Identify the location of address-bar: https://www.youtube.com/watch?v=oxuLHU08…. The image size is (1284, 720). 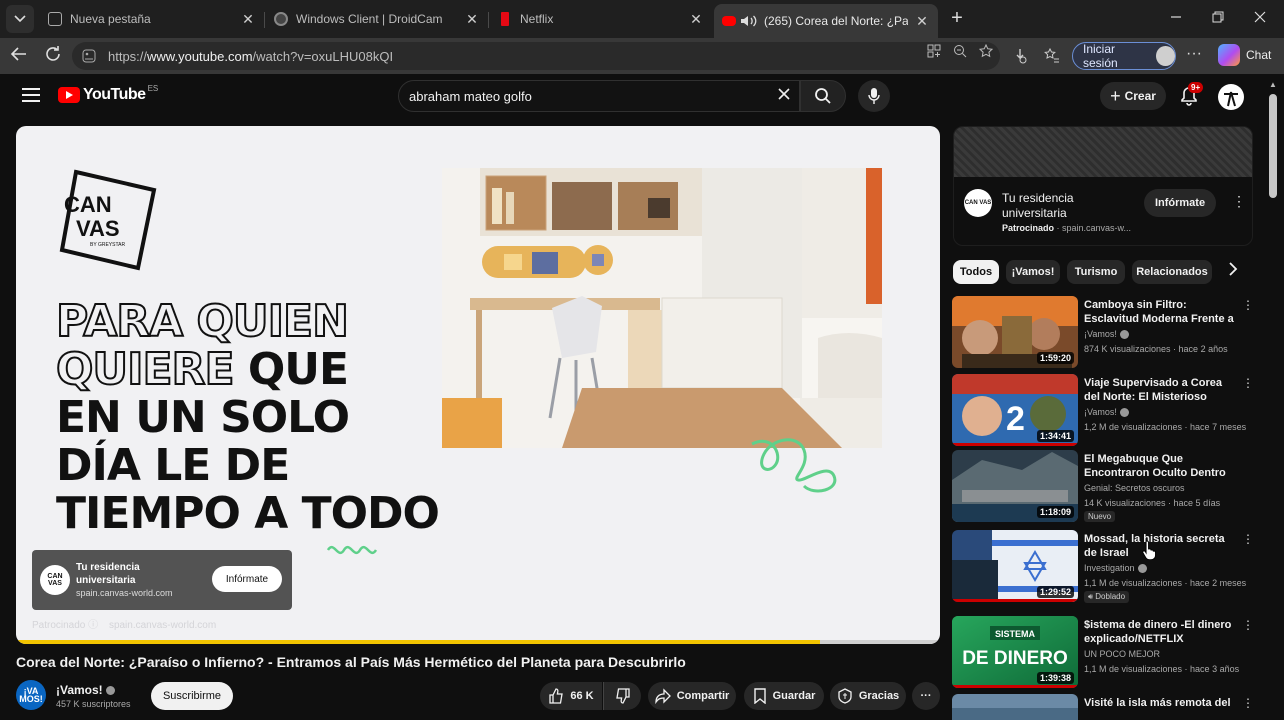
(536, 56).